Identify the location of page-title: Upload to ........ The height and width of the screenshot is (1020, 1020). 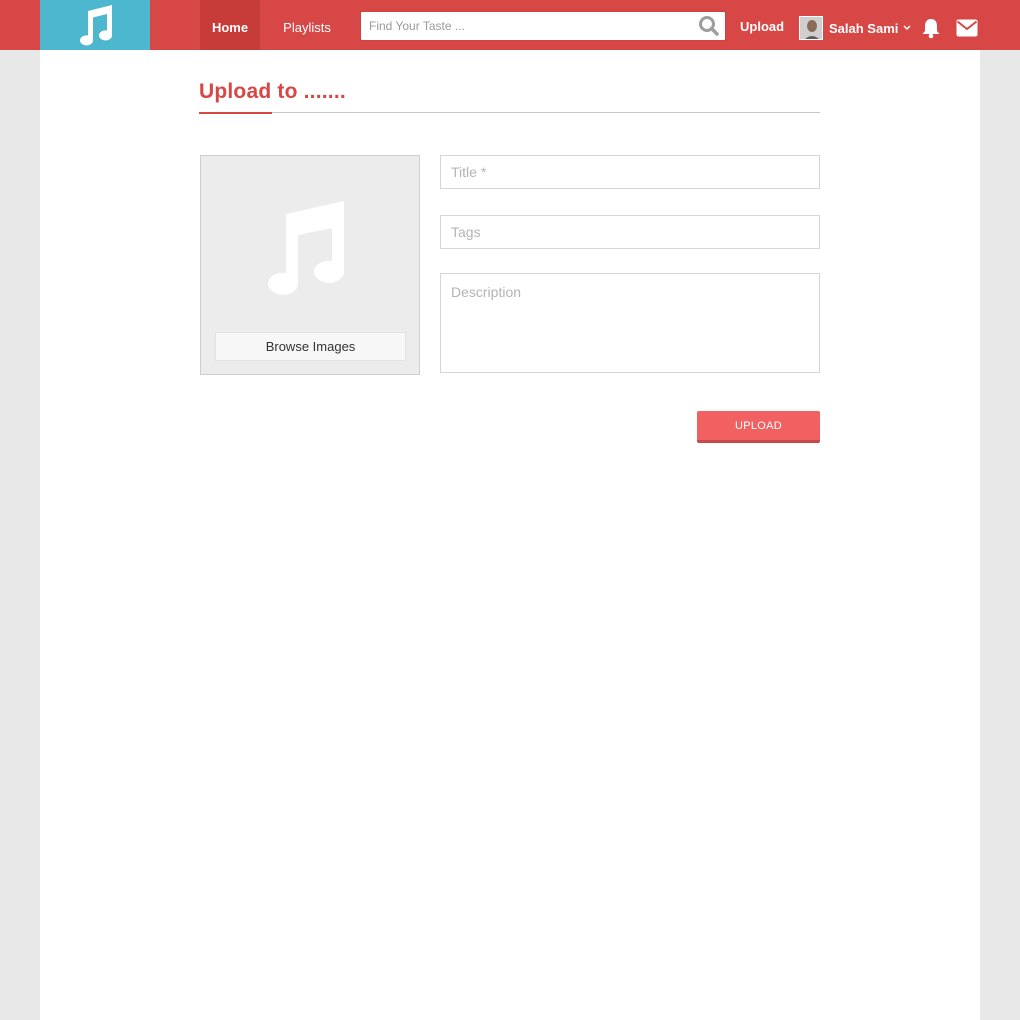
(272, 91).